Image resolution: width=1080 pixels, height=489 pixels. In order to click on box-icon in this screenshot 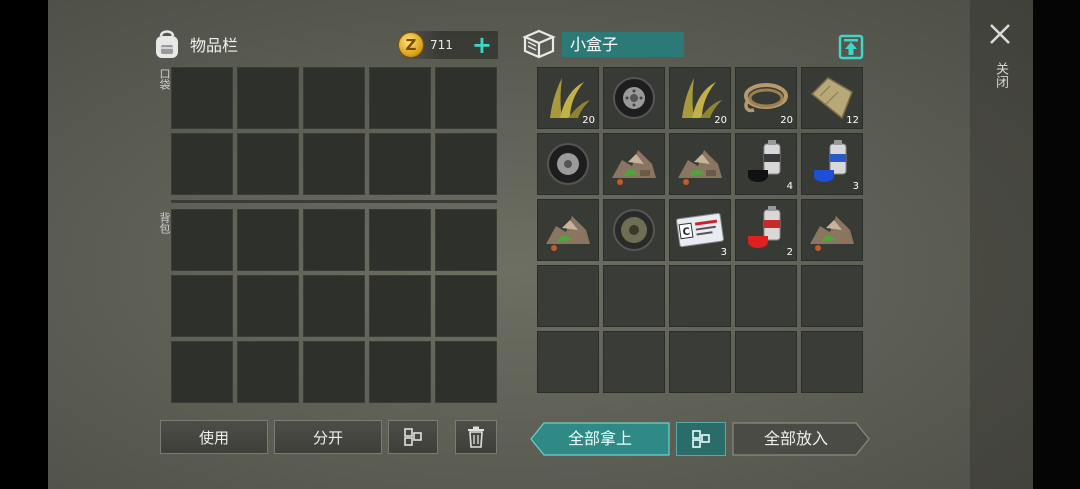, I will do `click(539, 44)`.